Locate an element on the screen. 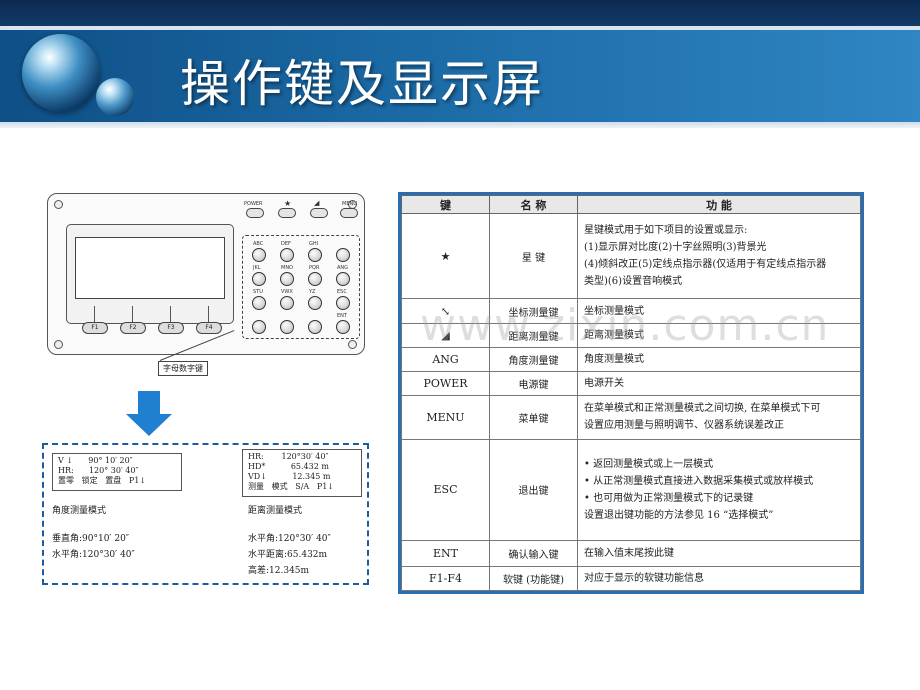 The image size is (920, 690). angle-mode-title: 角度测量模式 is located at coordinates (79, 511).